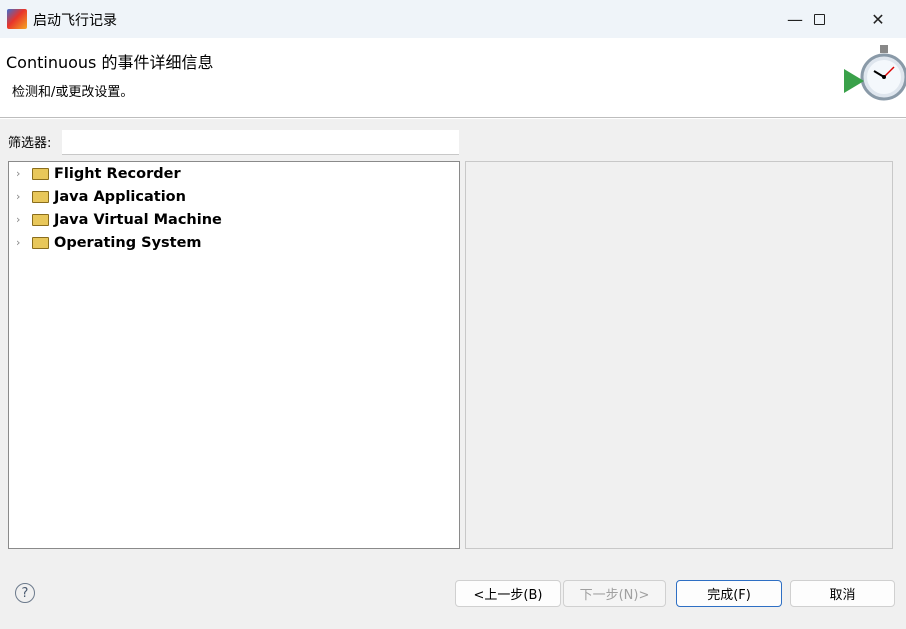  What do you see at coordinates (73, 92) in the screenshot?
I see `page-description: 检测和/或更改设置。` at bounding box center [73, 92].